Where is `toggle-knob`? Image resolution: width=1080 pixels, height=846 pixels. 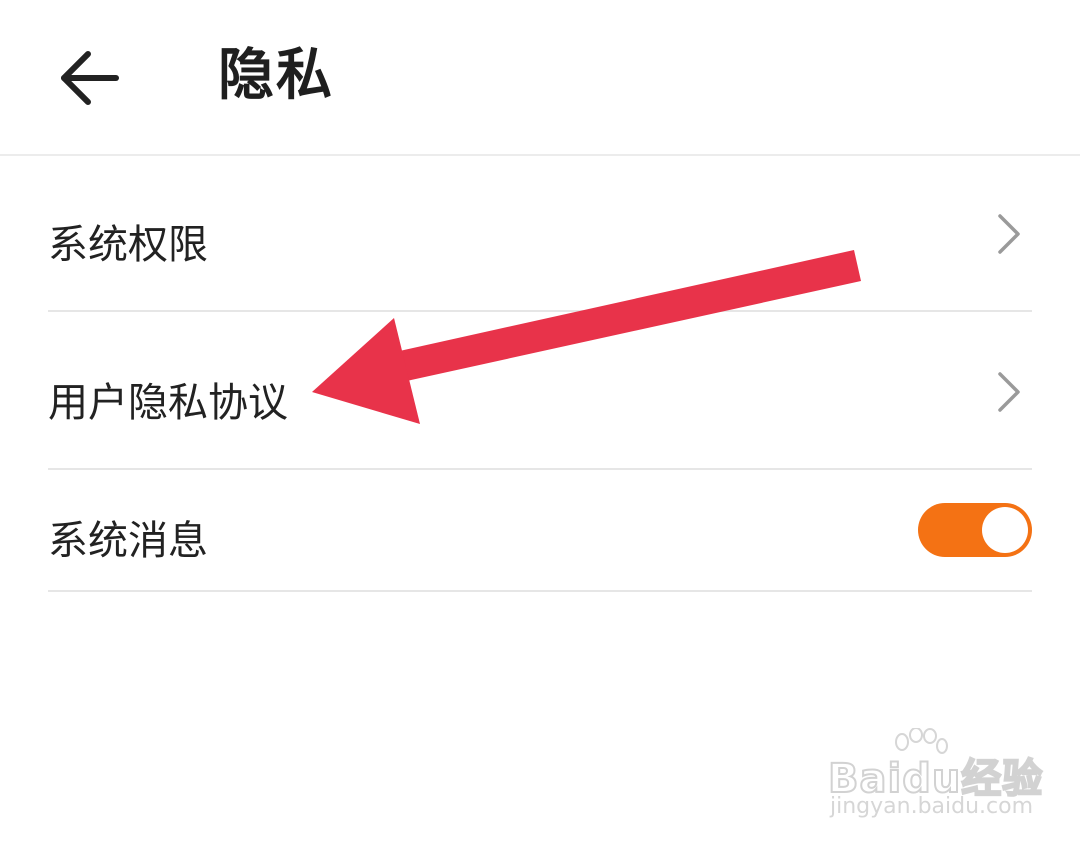
toggle-knob is located at coordinates (1005, 530).